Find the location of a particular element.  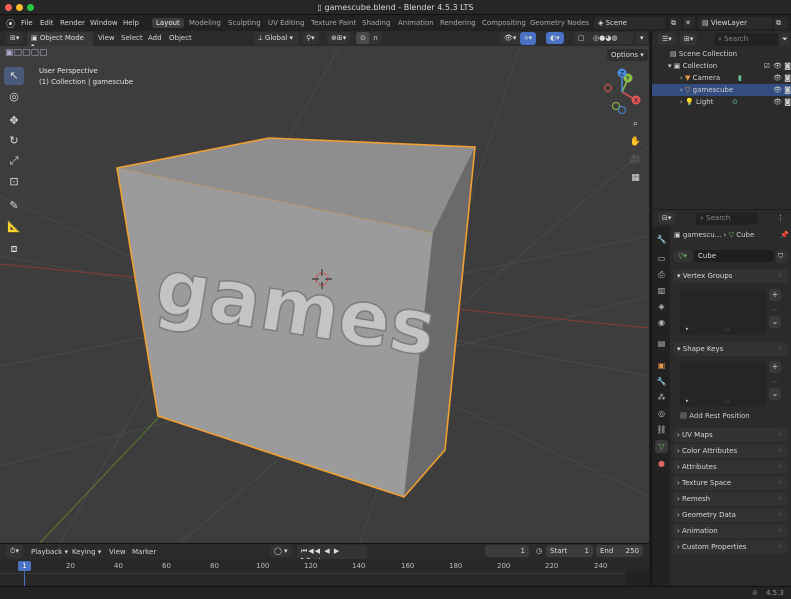

vertex-groups-menu-button: ⌄ is located at coordinates (775, 322).